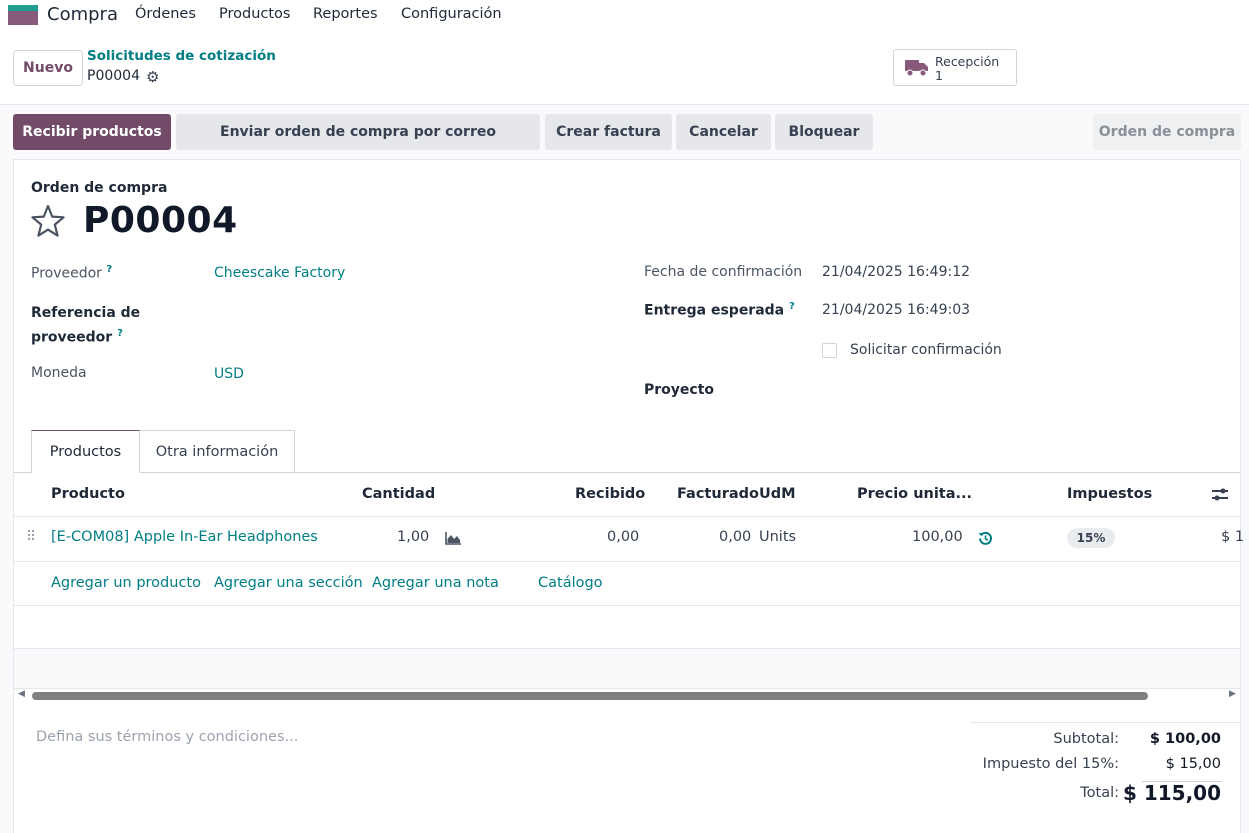 This screenshot has width=1249, height=833. What do you see at coordinates (229, 374) in the screenshot?
I see `currency-field: USD` at bounding box center [229, 374].